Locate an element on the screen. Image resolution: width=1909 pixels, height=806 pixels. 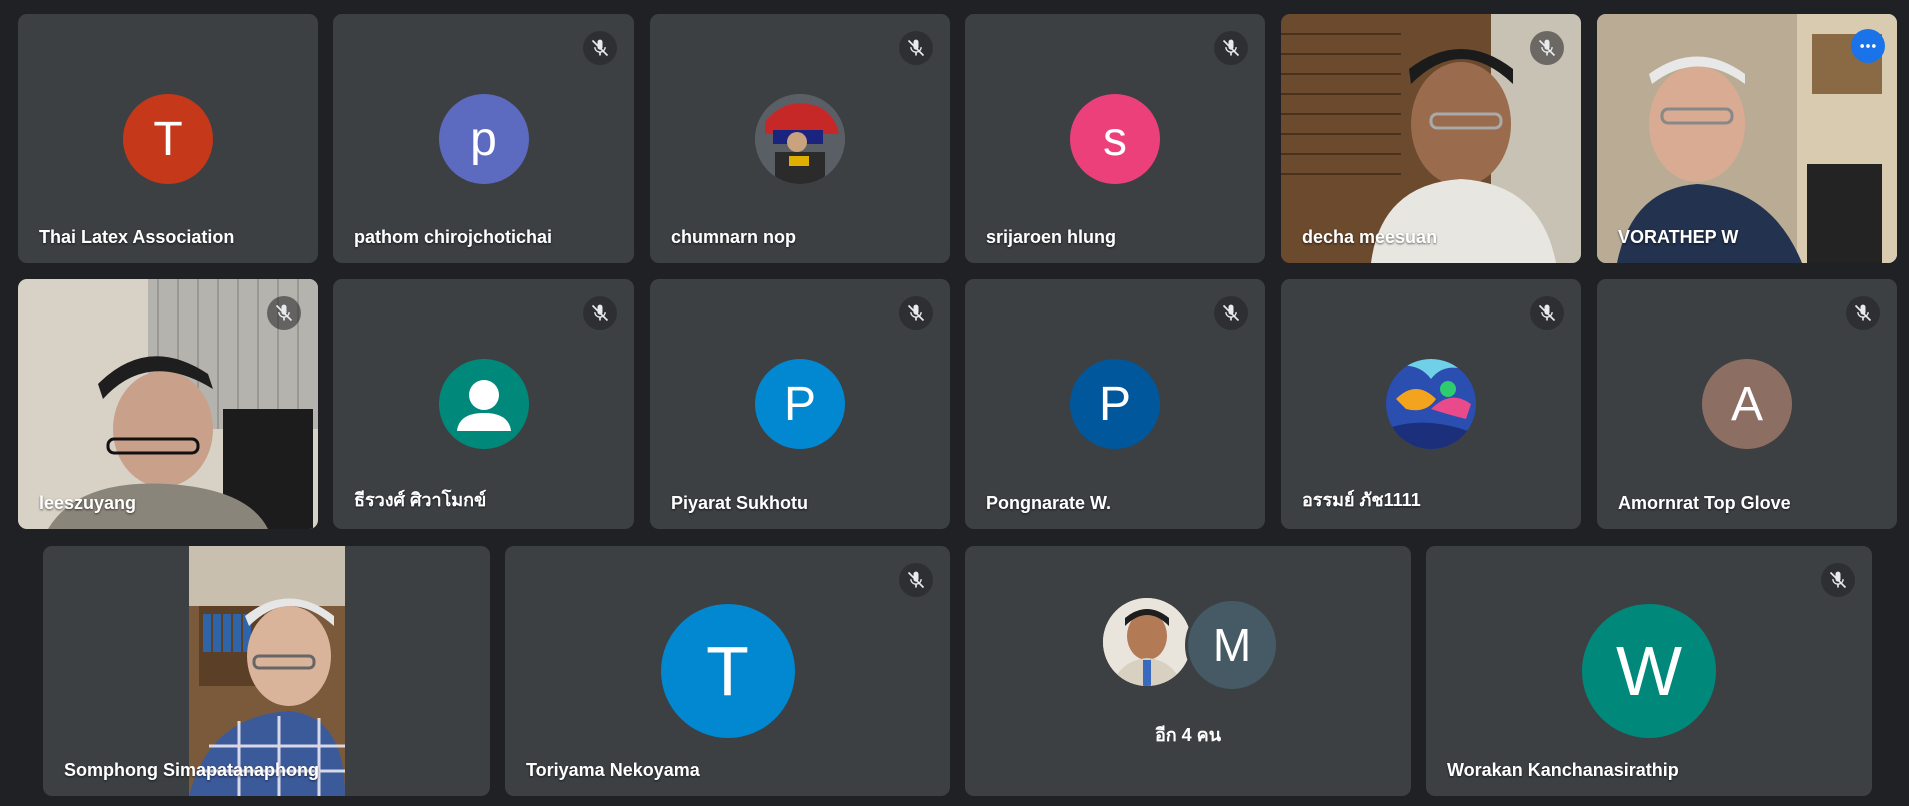
participant-name: Piyarat Sukhotu is located at coordinates (740, 503).